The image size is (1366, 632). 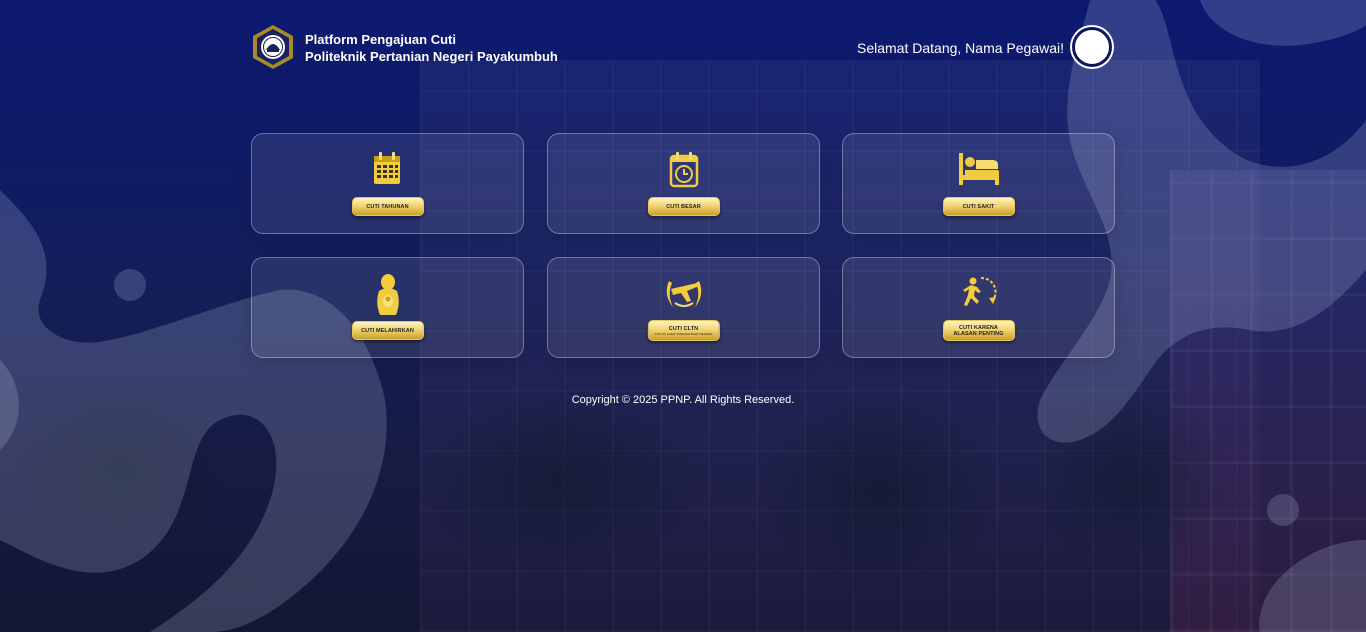 What do you see at coordinates (978, 169) in the screenshot?
I see `bed-icon` at bounding box center [978, 169].